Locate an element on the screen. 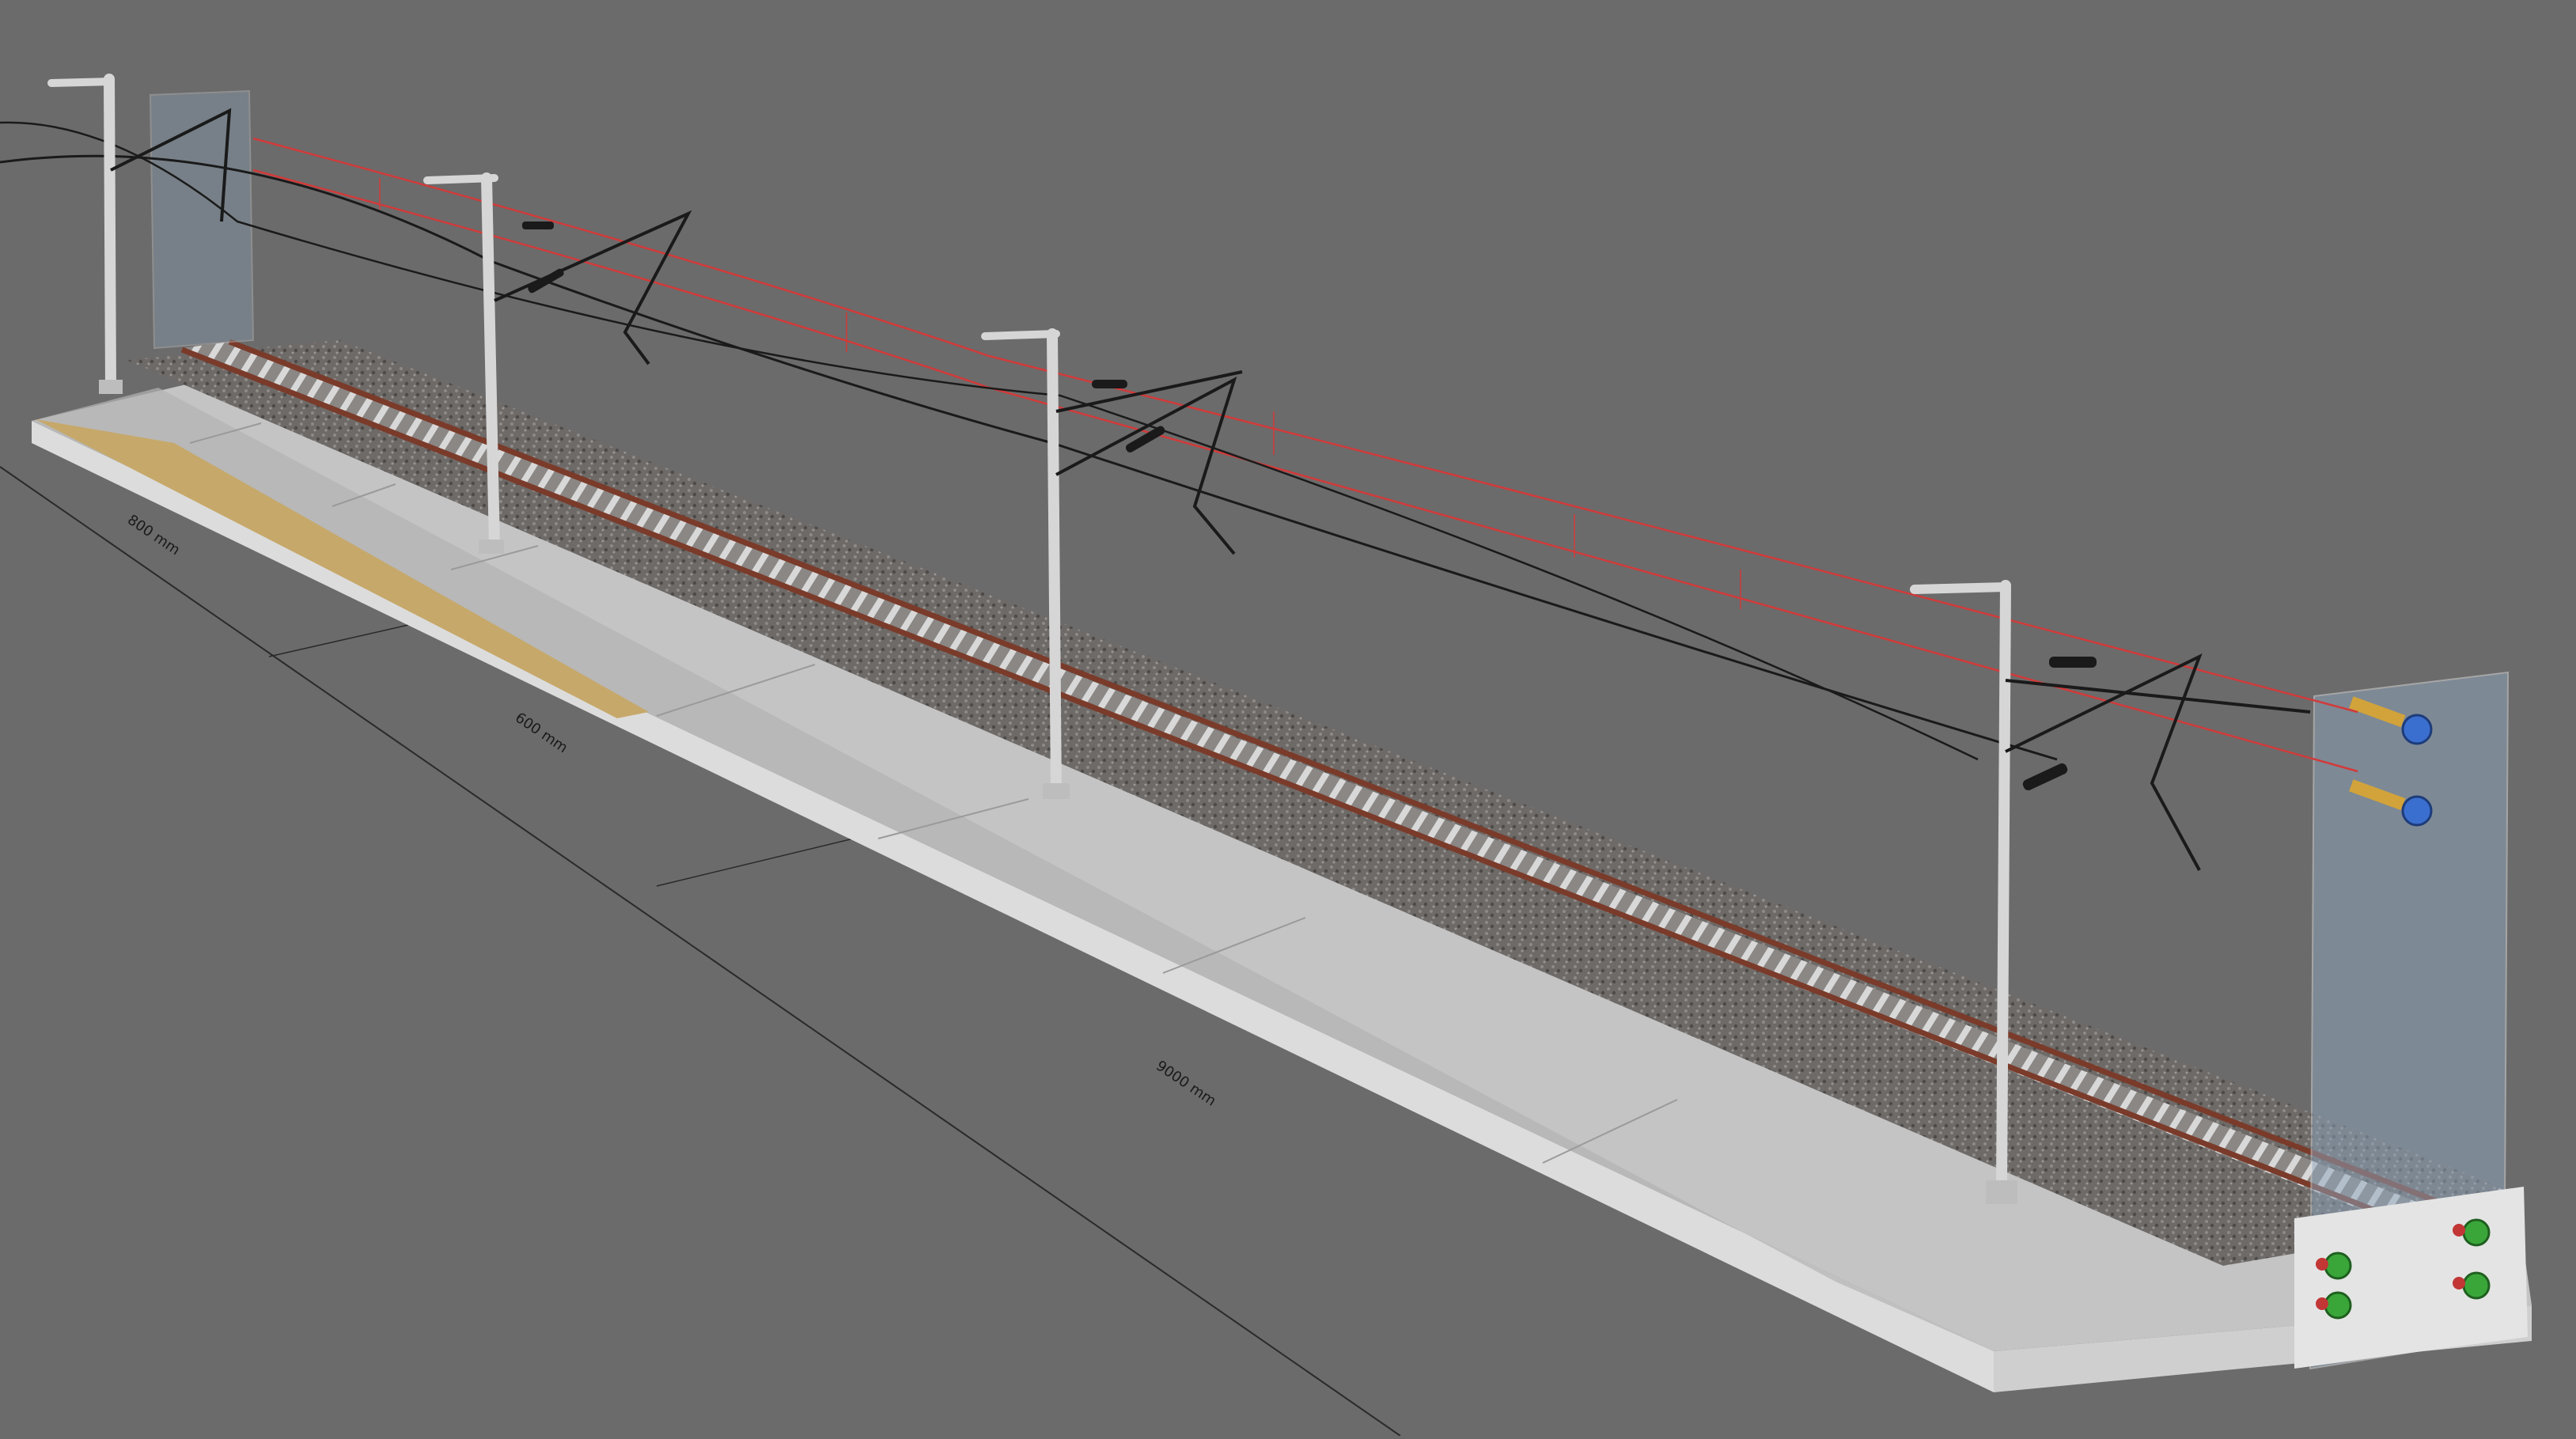  dimension-label-600: 600 mm is located at coordinates (541, 733).